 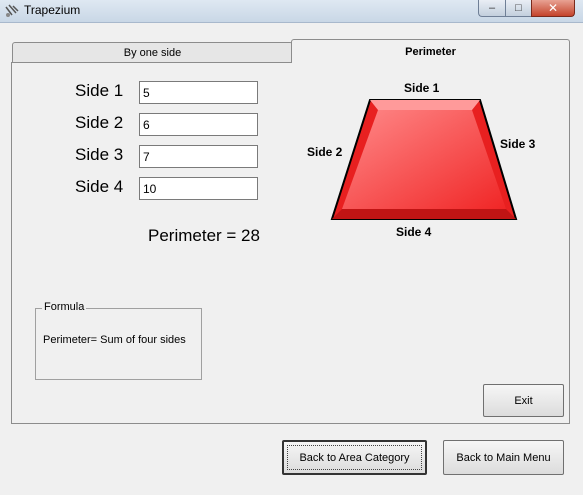 I want to click on side-1-label: Side 1, so click(x=99, y=90).